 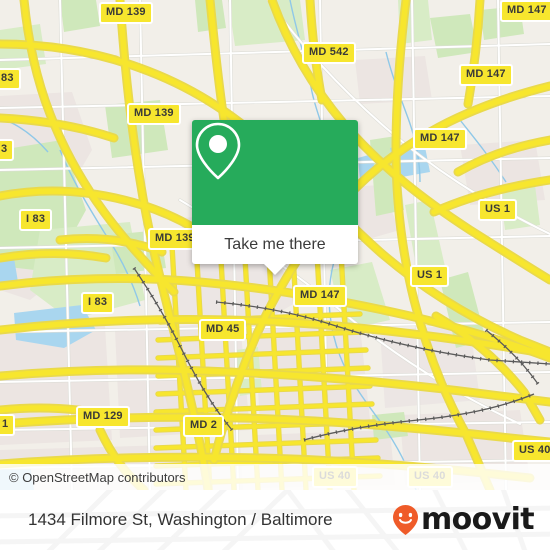 I want to click on moovit-smiley-pin-icon, so click(x=405, y=520).